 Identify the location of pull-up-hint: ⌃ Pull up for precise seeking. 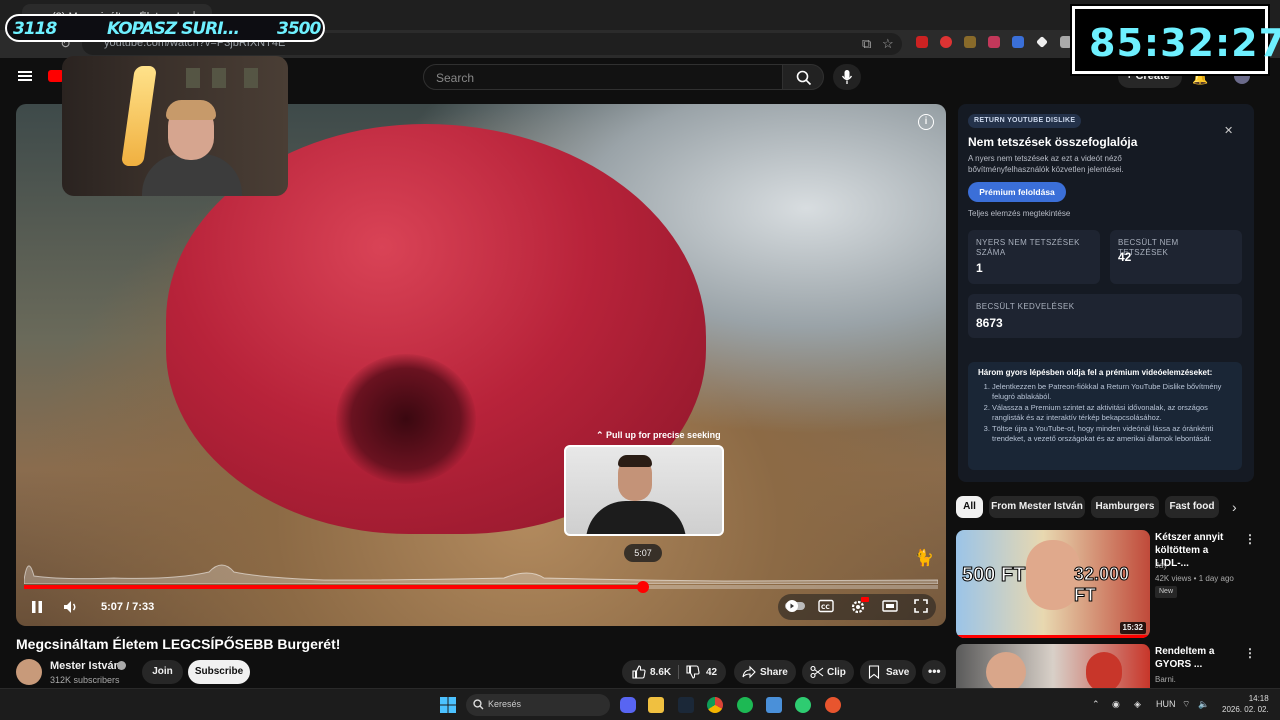
(658, 435).